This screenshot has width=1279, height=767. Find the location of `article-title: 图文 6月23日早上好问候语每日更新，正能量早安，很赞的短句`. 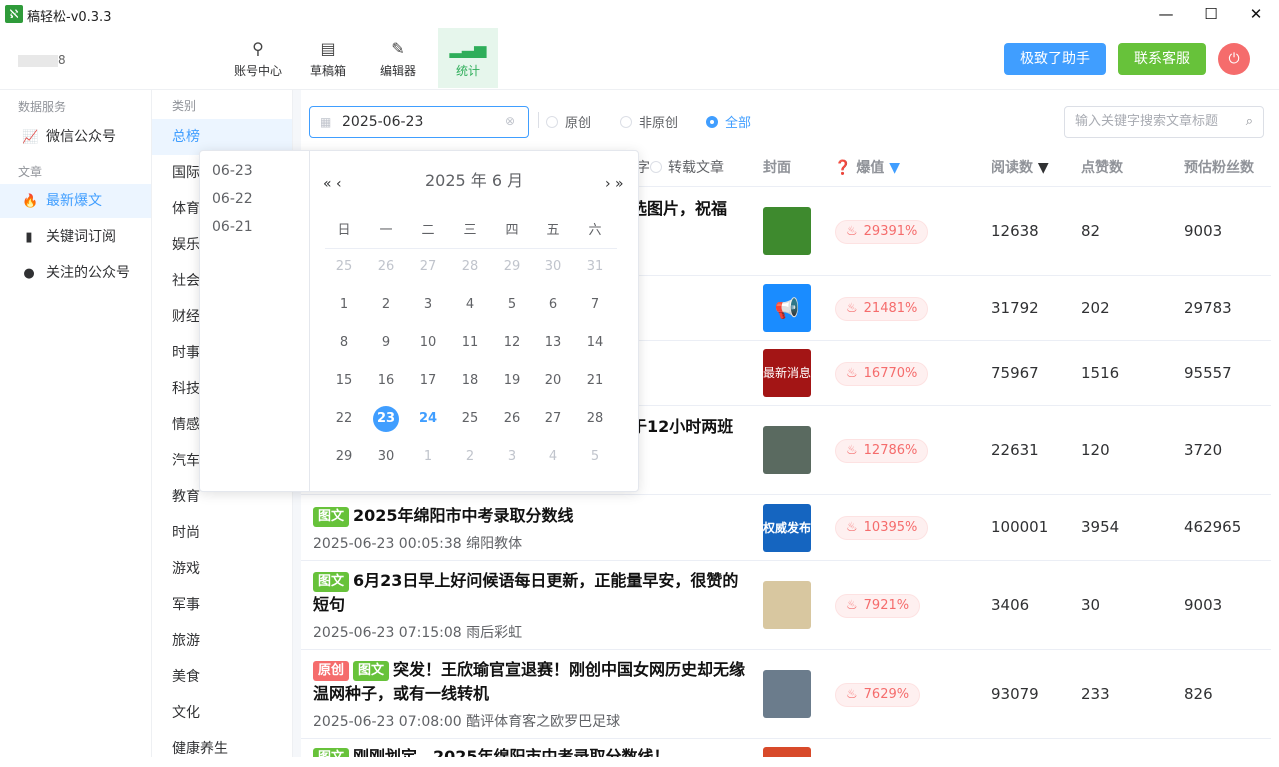

article-title: 图文 6月23日早上好问候语每日更新，正能量早安，很赞的短句 is located at coordinates (533, 593).